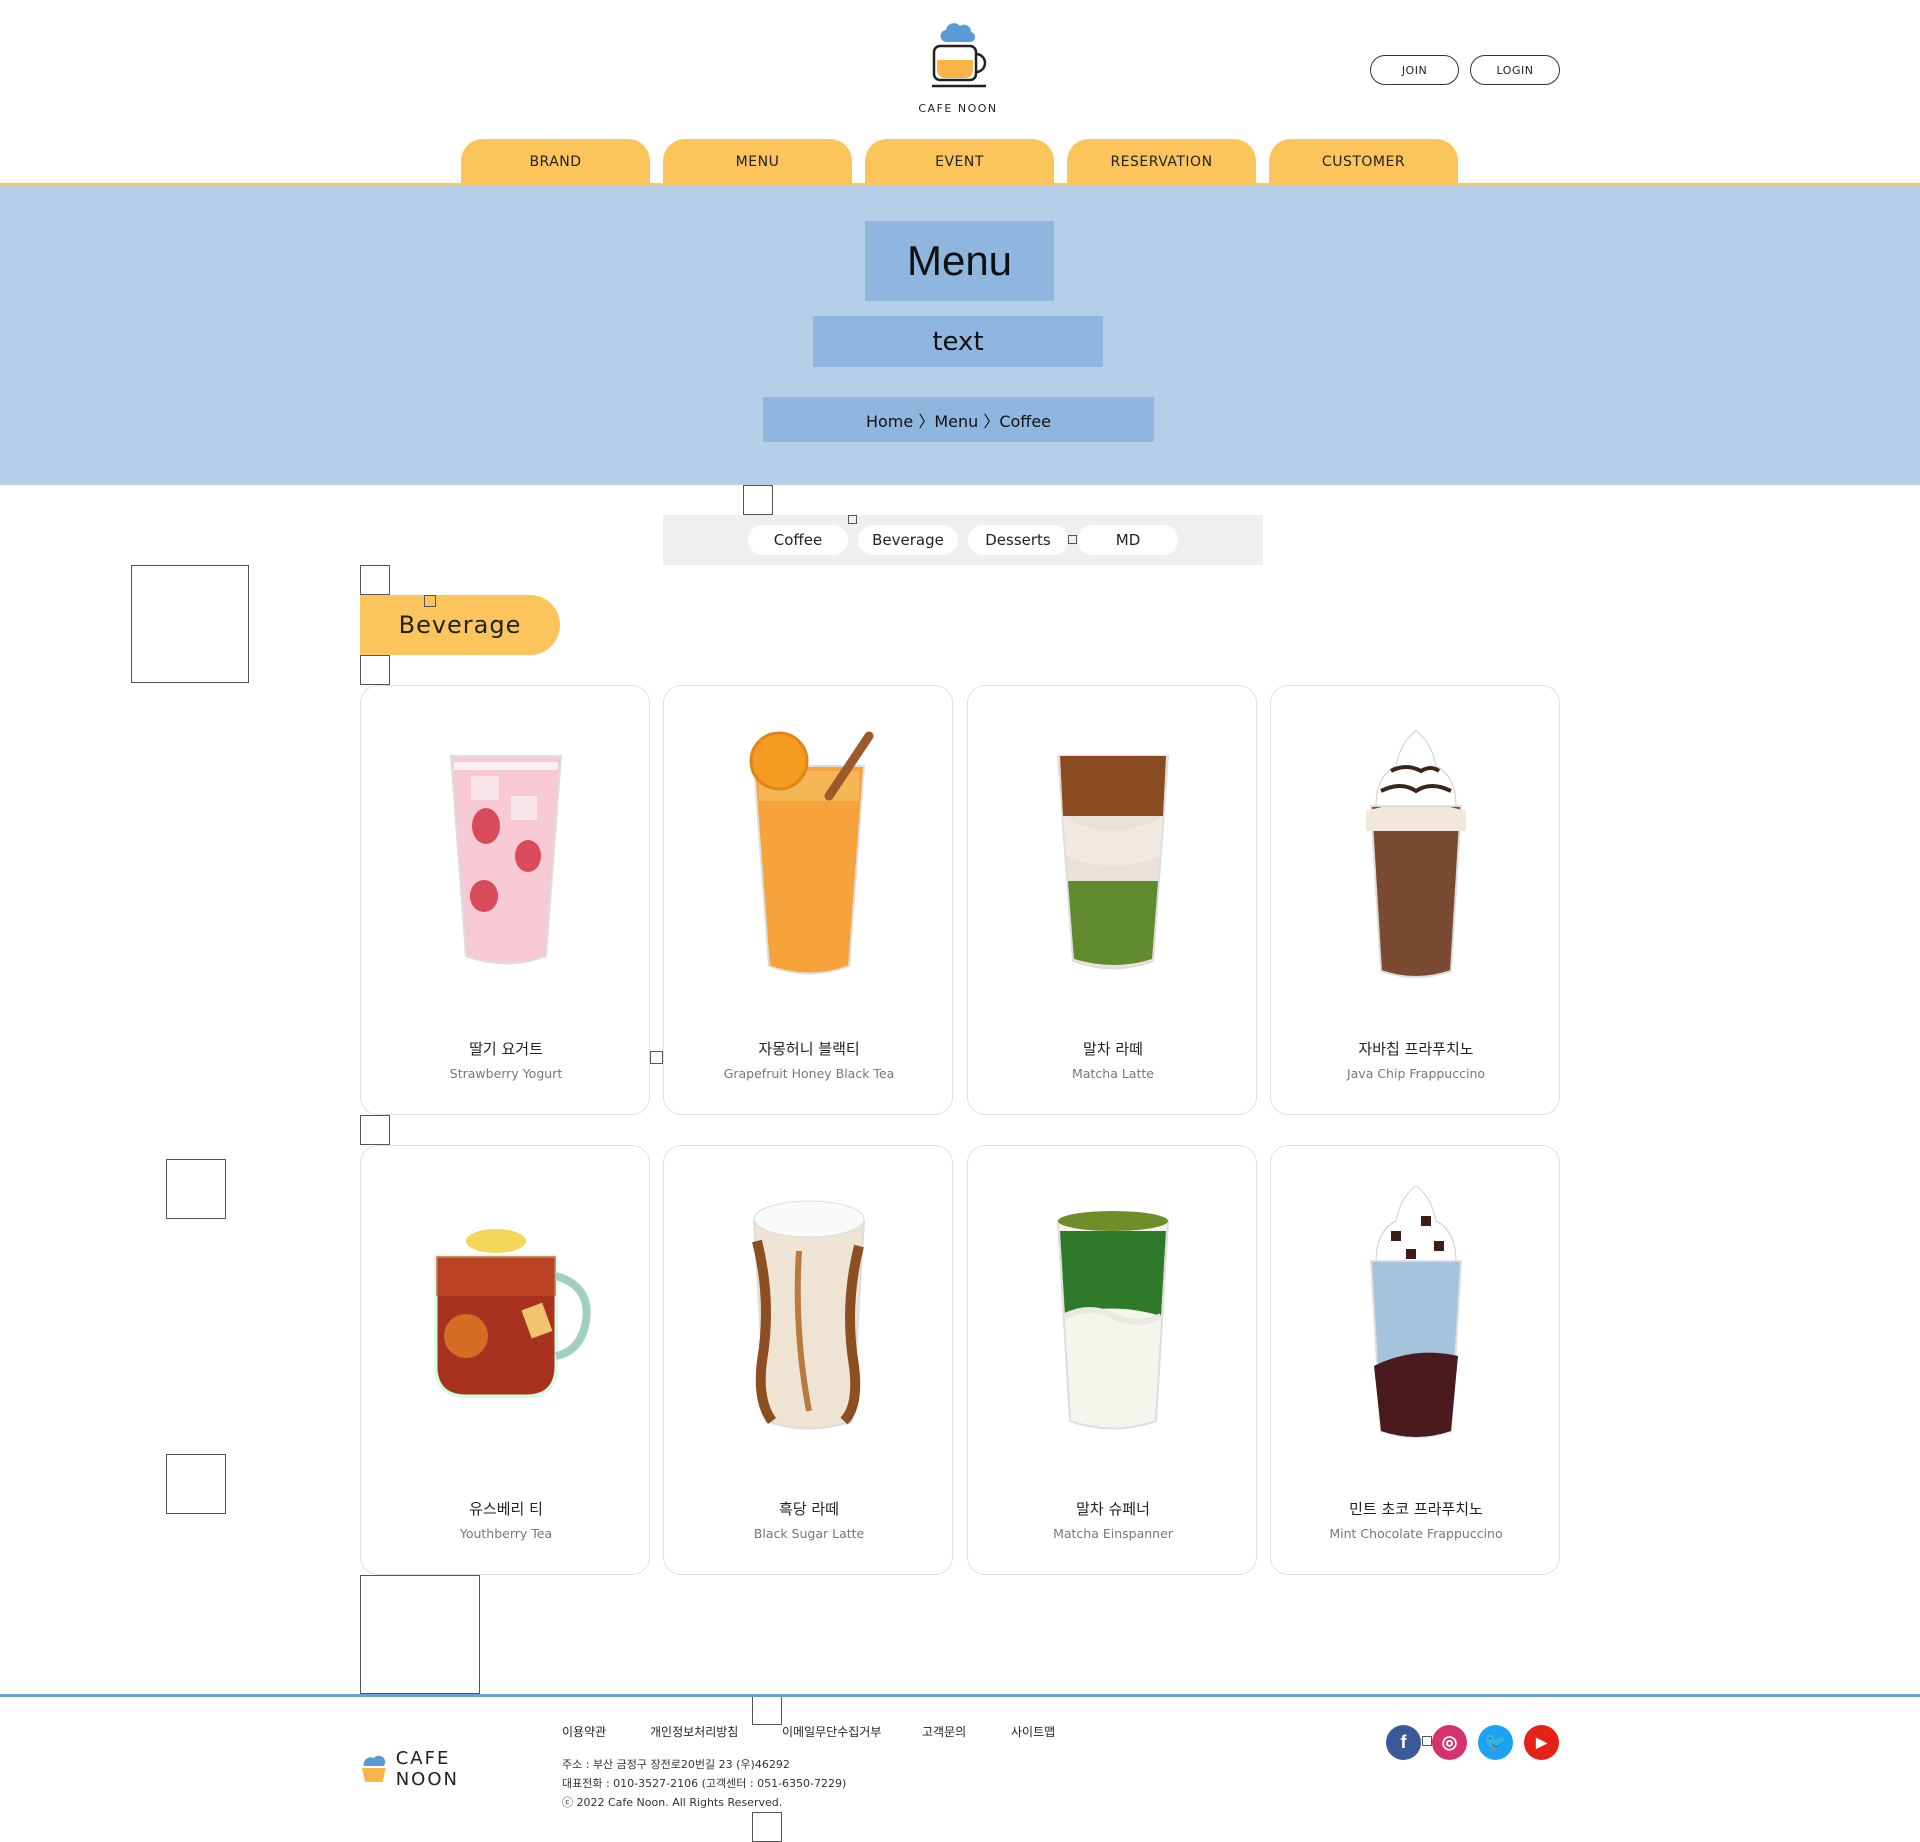  Describe the element at coordinates (959, 55) in the screenshot. I see `coffee-cup-logo-icon` at that location.